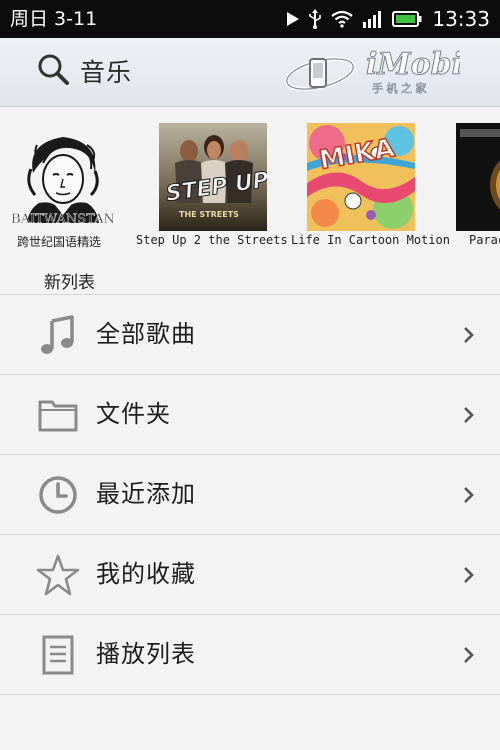  What do you see at coordinates (106, 72) in the screenshot?
I see `page-title: 音乐` at bounding box center [106, 72].